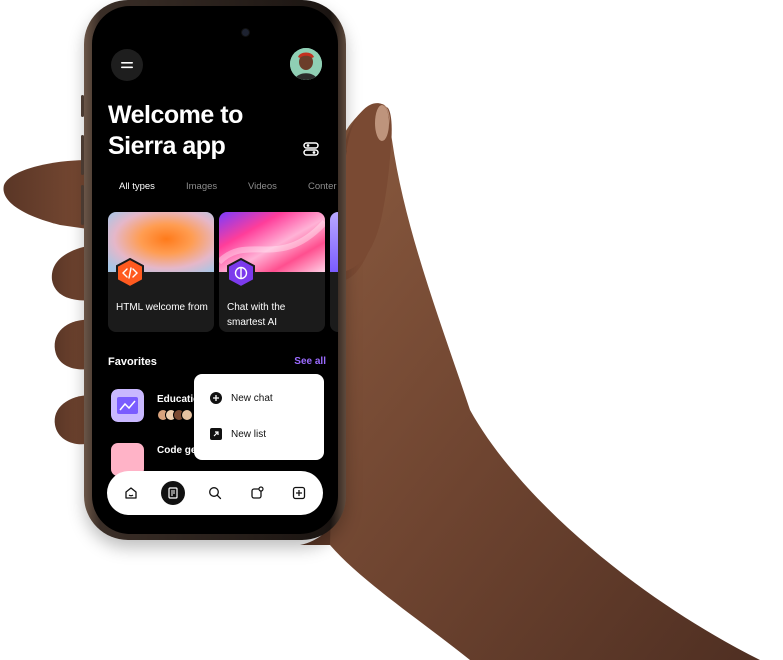  What do you see at coordinates (127, 405) in the screenshot?
I see `education-thumbnail` at bounding box center [127, 405].